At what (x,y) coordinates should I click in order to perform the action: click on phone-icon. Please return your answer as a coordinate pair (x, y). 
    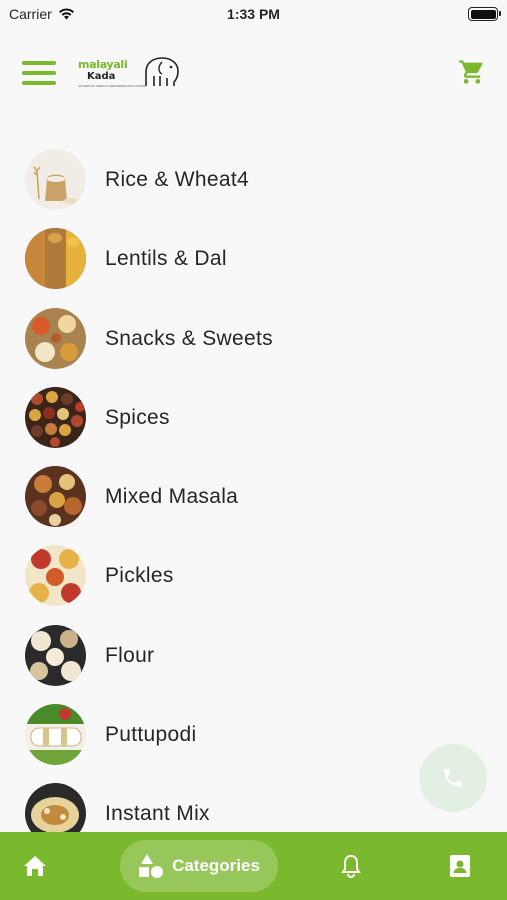
    Looking at the image, I should click on (453, 778).